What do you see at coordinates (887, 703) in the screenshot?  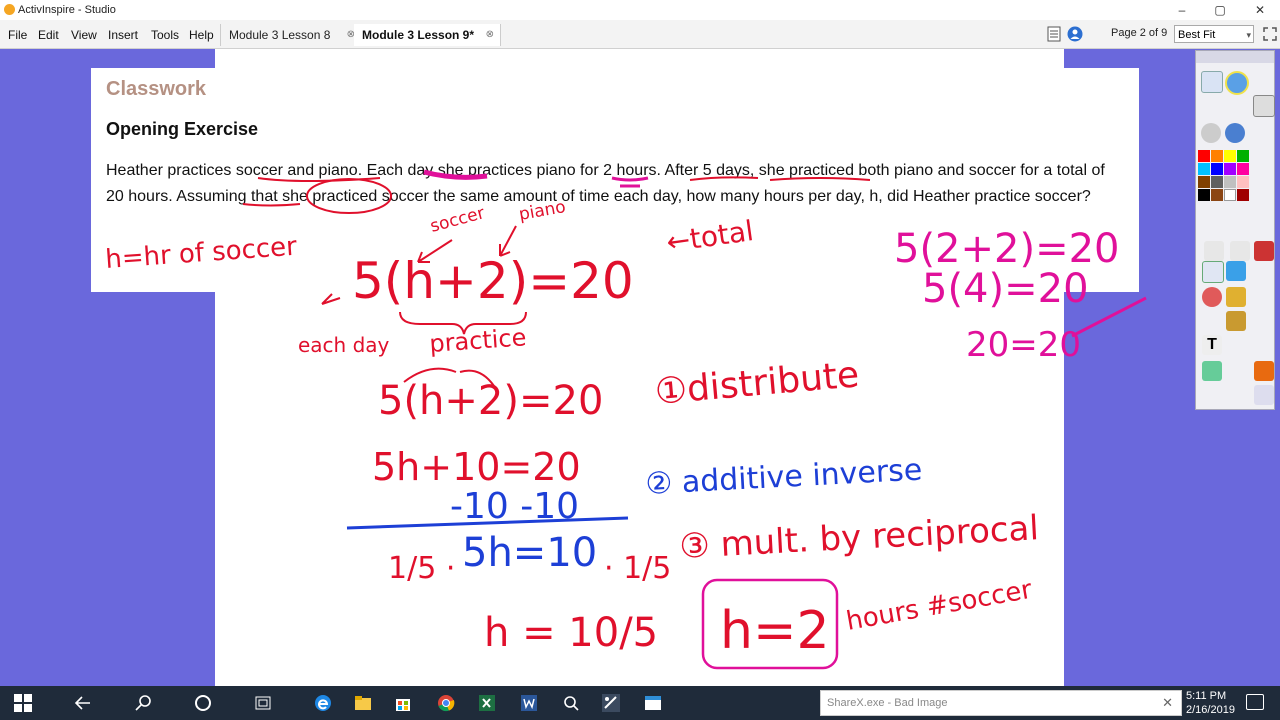 I see `notification-text: ShareX.exe - Bad Image` at bounding box center [887, 703].